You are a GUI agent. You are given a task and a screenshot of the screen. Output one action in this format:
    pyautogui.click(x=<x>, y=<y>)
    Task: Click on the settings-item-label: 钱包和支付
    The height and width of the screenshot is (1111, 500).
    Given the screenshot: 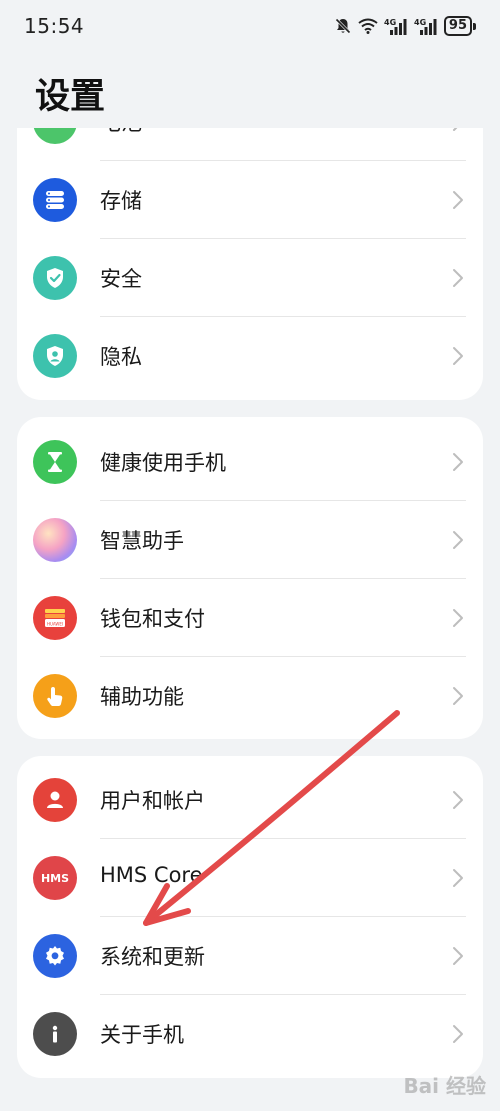 What is the action you would take?
    pyautogui.click(x=152, y=619)
    